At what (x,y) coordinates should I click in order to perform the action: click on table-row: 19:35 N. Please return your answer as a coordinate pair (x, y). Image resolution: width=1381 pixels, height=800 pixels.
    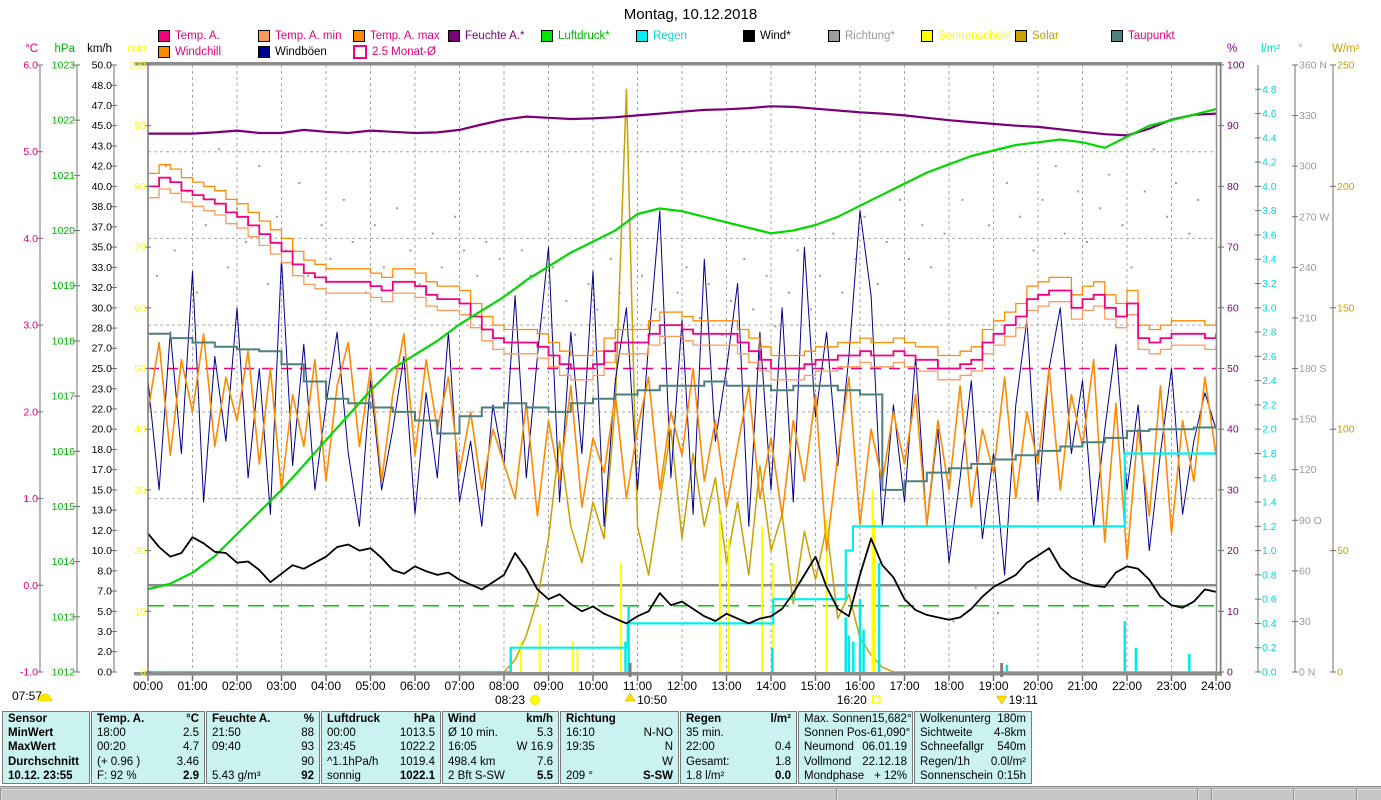
    Looking at the image, I should click on (619, 747).